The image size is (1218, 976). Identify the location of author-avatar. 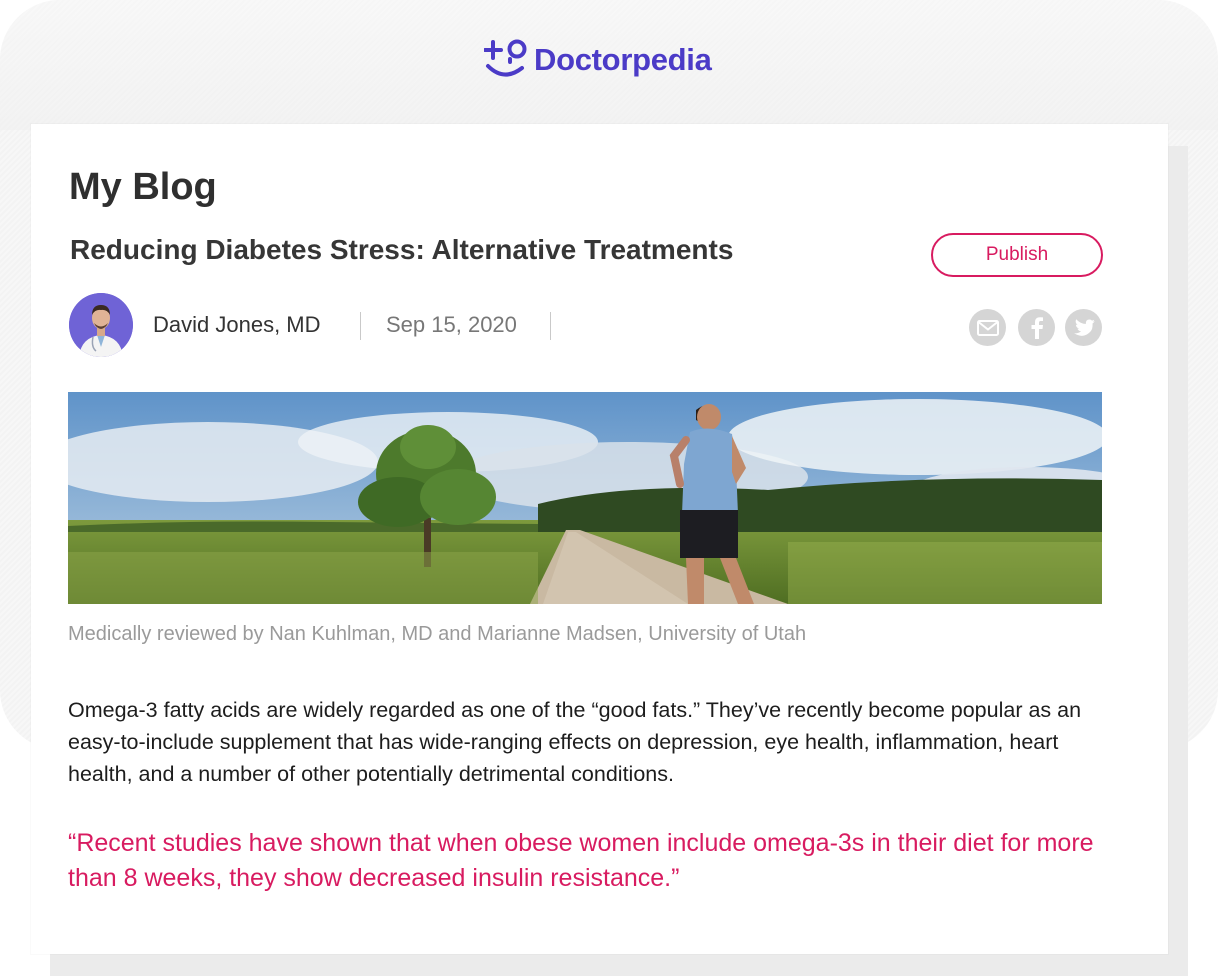
(101, 325).